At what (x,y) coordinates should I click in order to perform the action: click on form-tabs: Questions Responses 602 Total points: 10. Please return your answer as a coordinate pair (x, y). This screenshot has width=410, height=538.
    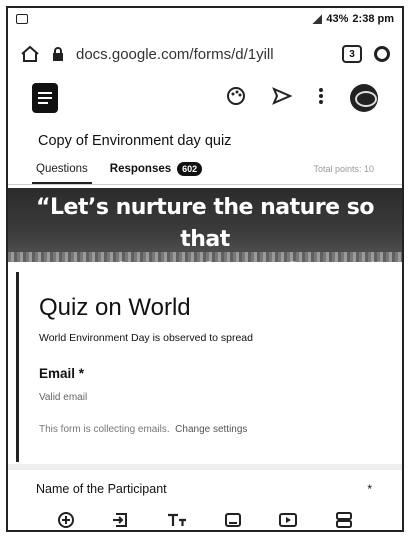
    Looking at the image, I should click on (205, 170).